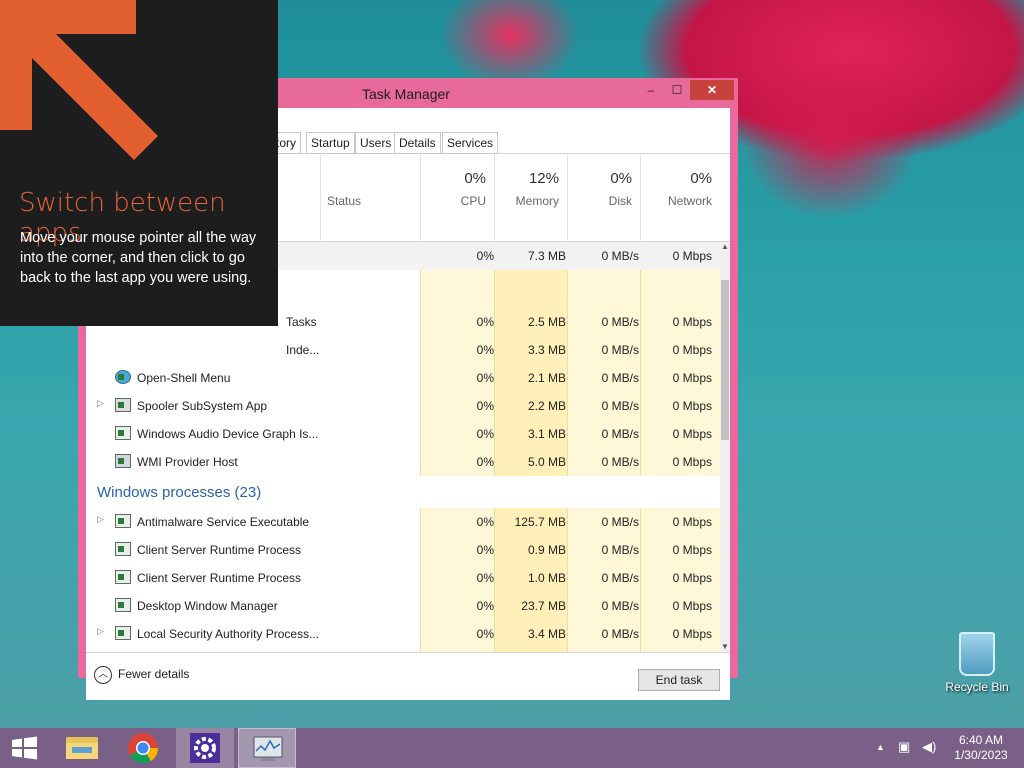 The height and width of the screenshot is (768, 1024). What do you see at coordinates (403, 350) in the screenshot?
I see `table-row: Inde... 0% 3.3 MB 0 MB/s 0 Mbps` at bounding box center [403, 350].